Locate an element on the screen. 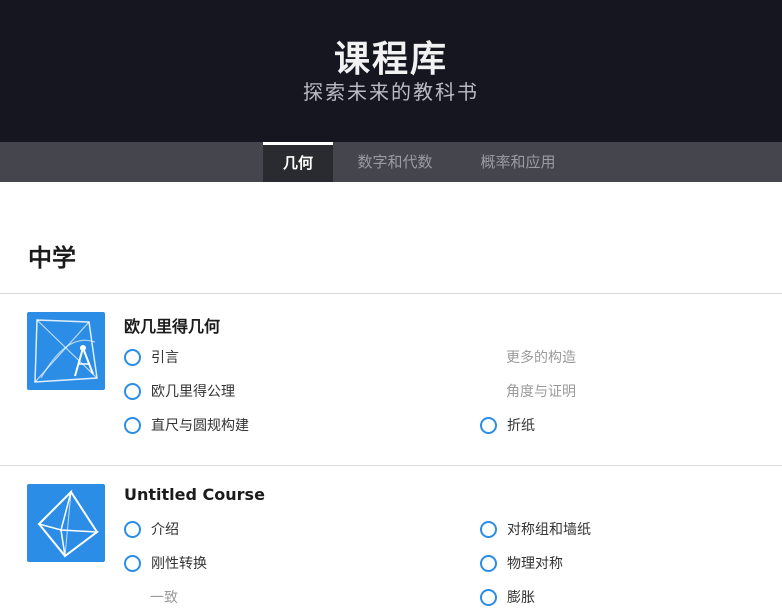 Image resolution: width=782 pixels, height=612 pixels. lesson-label: 膨胀 is located at coordinates (521, 598).